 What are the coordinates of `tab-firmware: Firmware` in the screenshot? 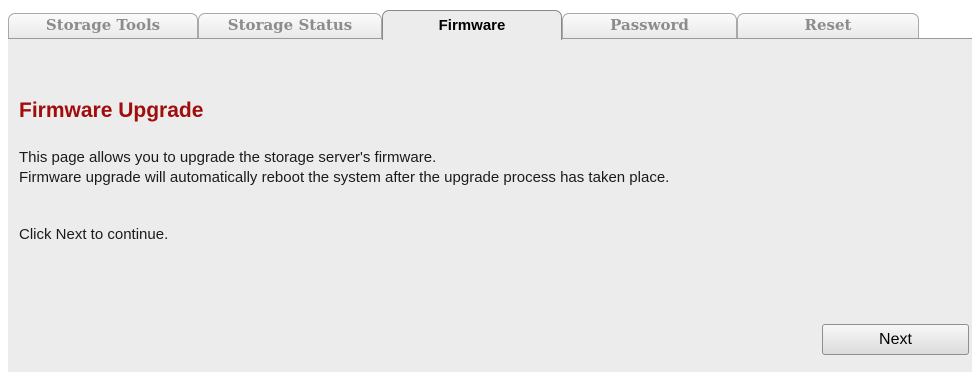 It's located at (472, 25).